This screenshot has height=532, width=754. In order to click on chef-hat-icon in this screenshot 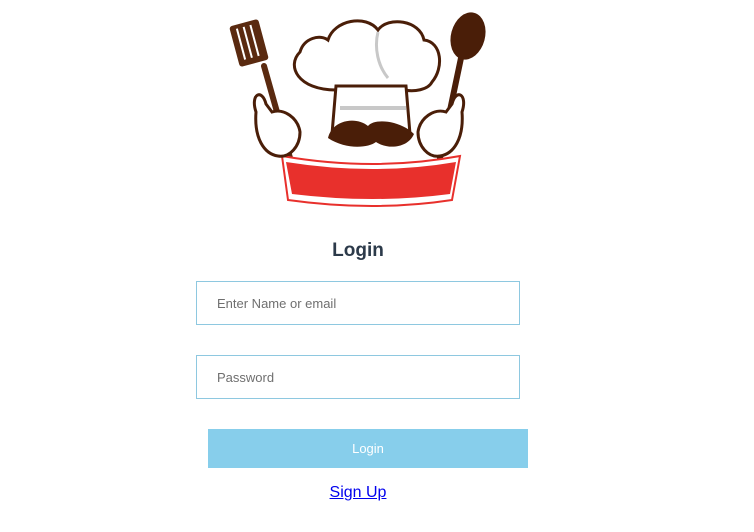, I will do `click(366, 77)`.